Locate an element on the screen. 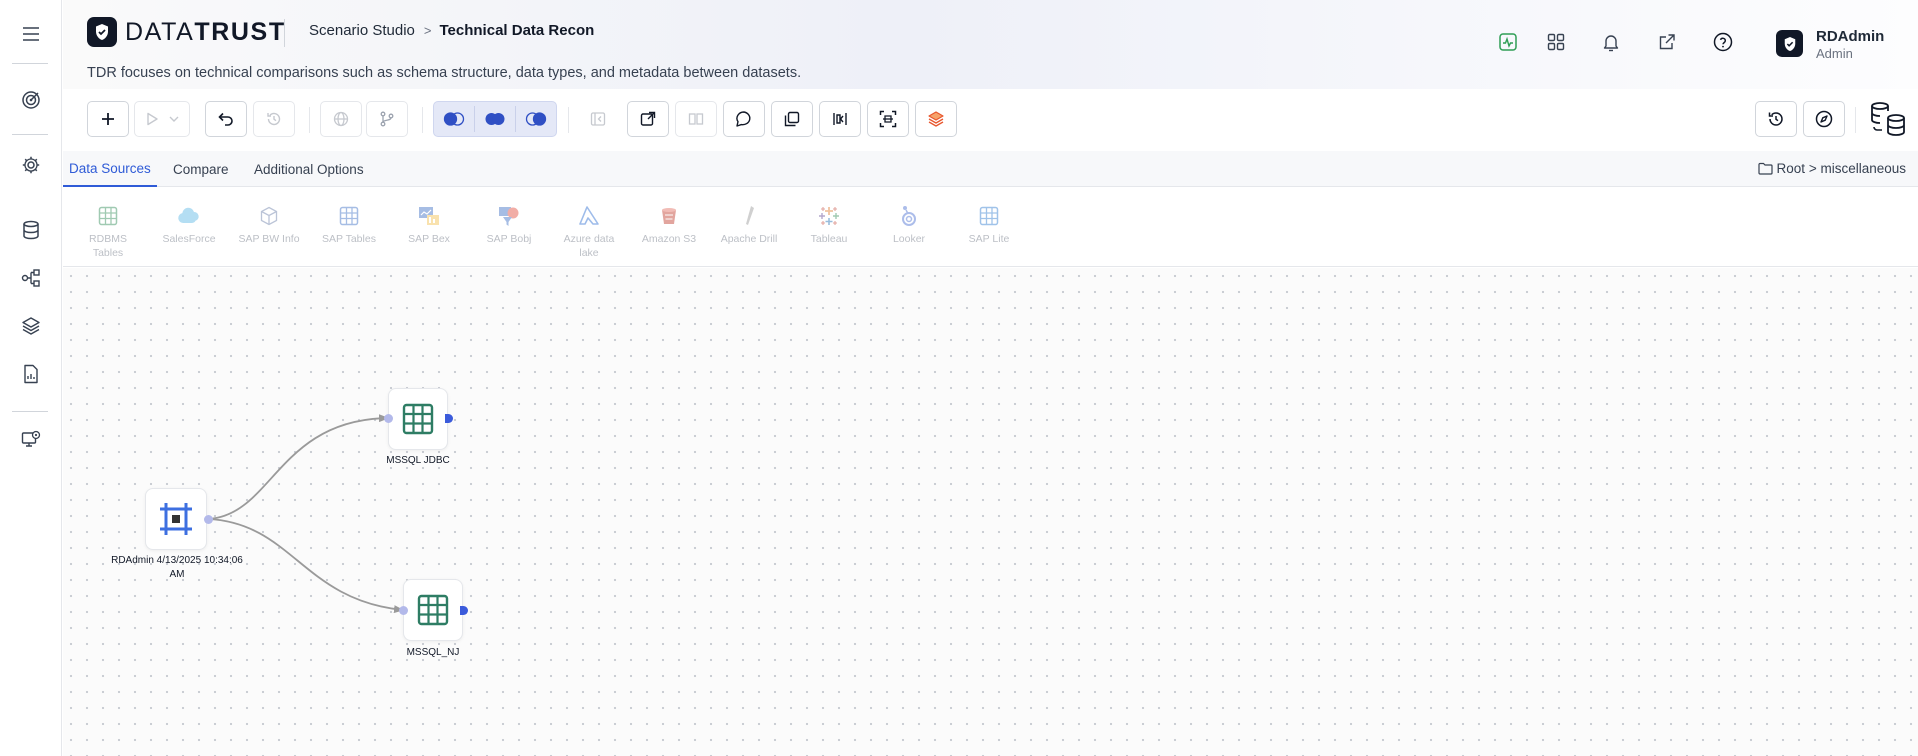 Image resolution: width=1918 pixels, height=756 pixels. fit-view-button is located at coordinates (888, 119).